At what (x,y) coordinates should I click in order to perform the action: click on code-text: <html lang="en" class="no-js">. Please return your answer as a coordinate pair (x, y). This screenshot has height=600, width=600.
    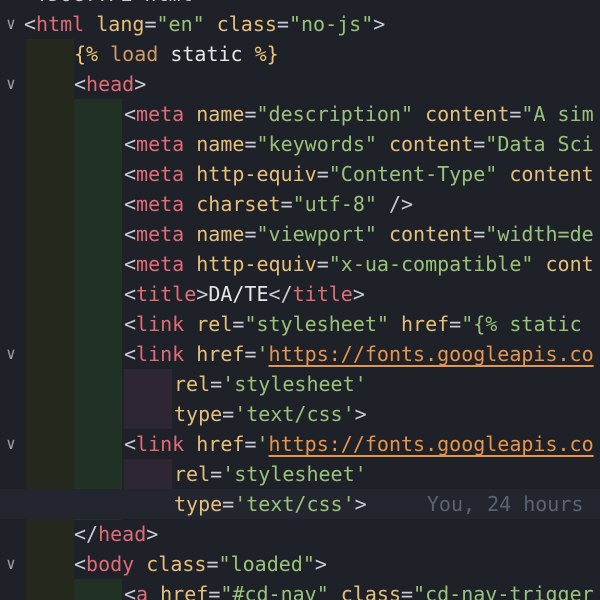
    Looking at the image, I should click on (204, 24).